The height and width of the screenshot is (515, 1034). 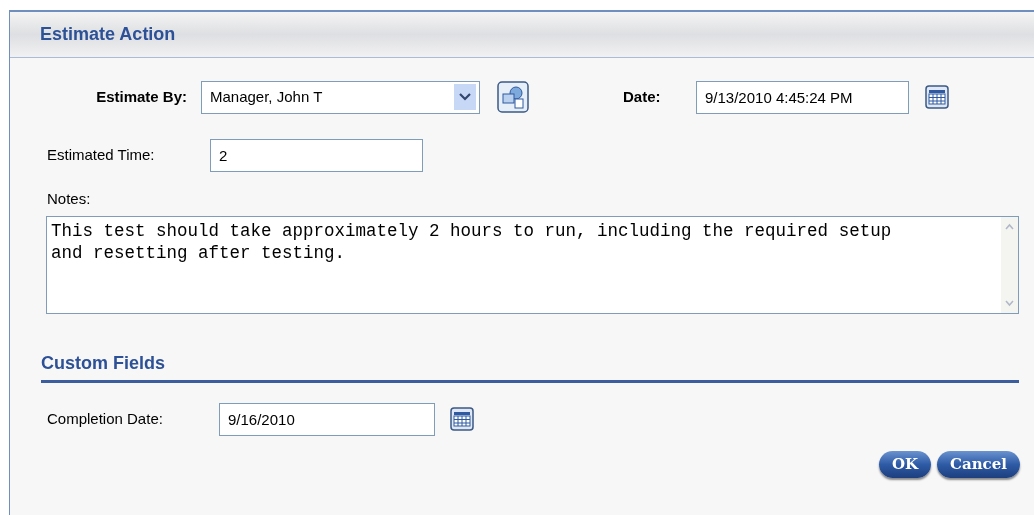 I want to click on section-title: Custom Fields, so click(x=103, y=363).